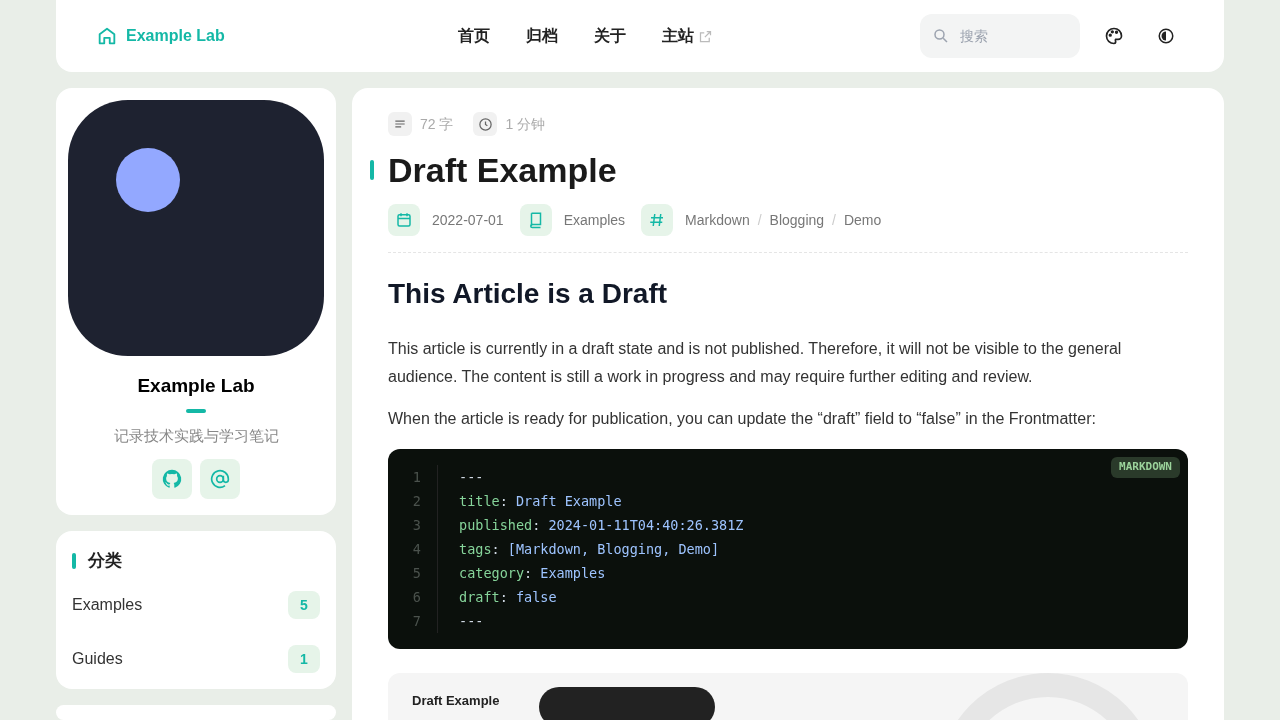  Describe the element at coordinates (797, 220) in the screenshot. I see `tag-link: Blogging` at that location.